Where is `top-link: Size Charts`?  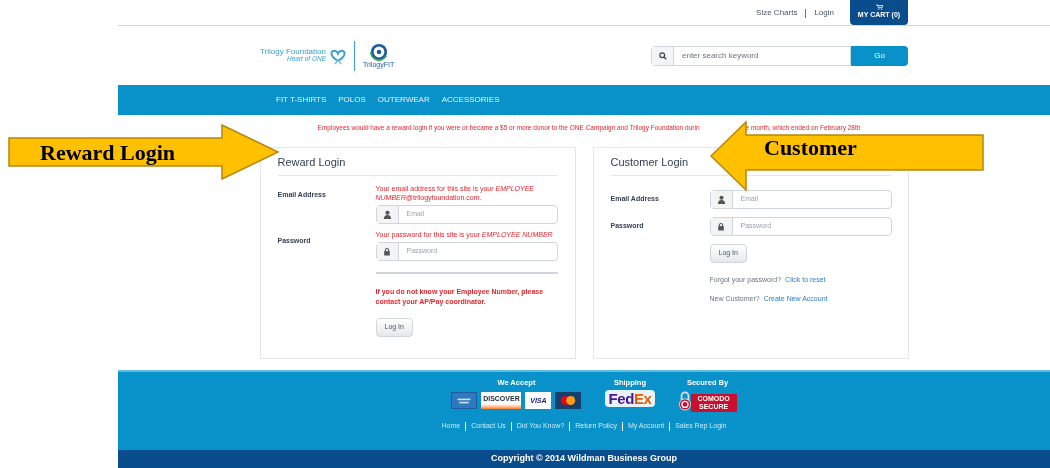
top-link: Size Charts is located at coordinates (777, 13).